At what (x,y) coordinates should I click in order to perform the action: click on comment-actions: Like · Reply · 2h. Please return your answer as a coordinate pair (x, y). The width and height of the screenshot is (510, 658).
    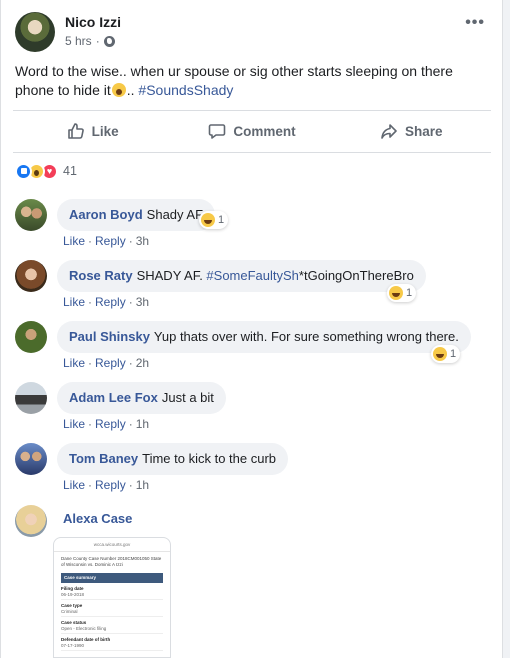
    Looking at the image, I should click on (106, 363).